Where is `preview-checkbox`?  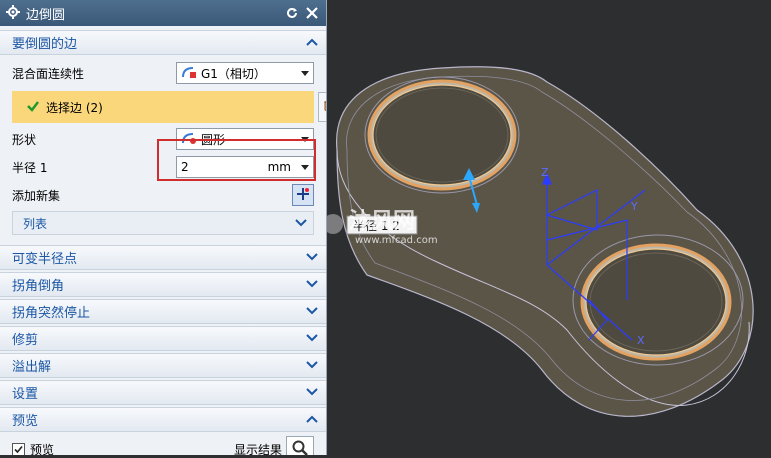 preview-checkbox is located at coordinates (18, 448).